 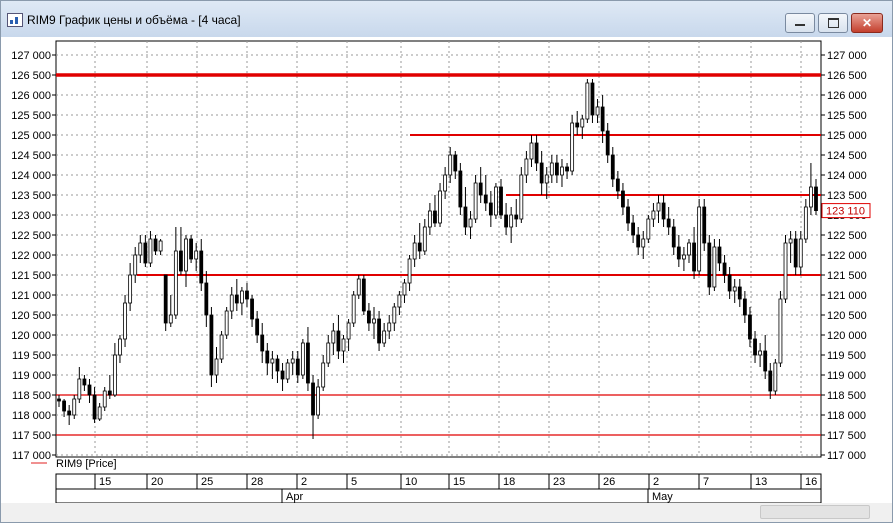 I want to click on y-tick-label-right: 127 000, so click(x=847, y=56).